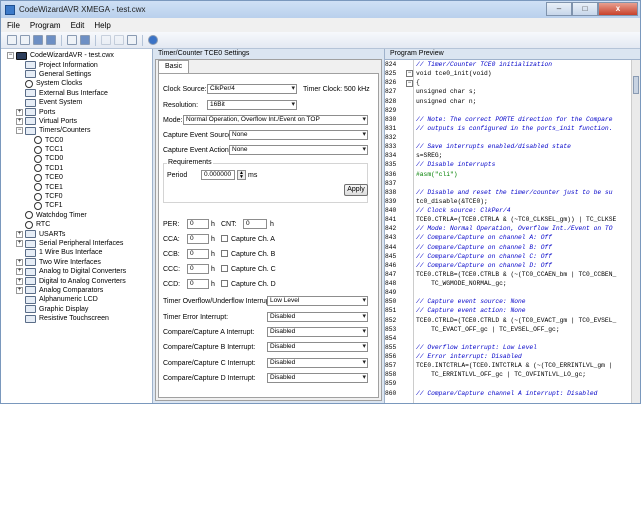 This screenshot has height=528, width=641. What do you see at coordinates (224, 283) in the screenshot?
I see `capture-d-checkbox` at bounding box center [224, 283].